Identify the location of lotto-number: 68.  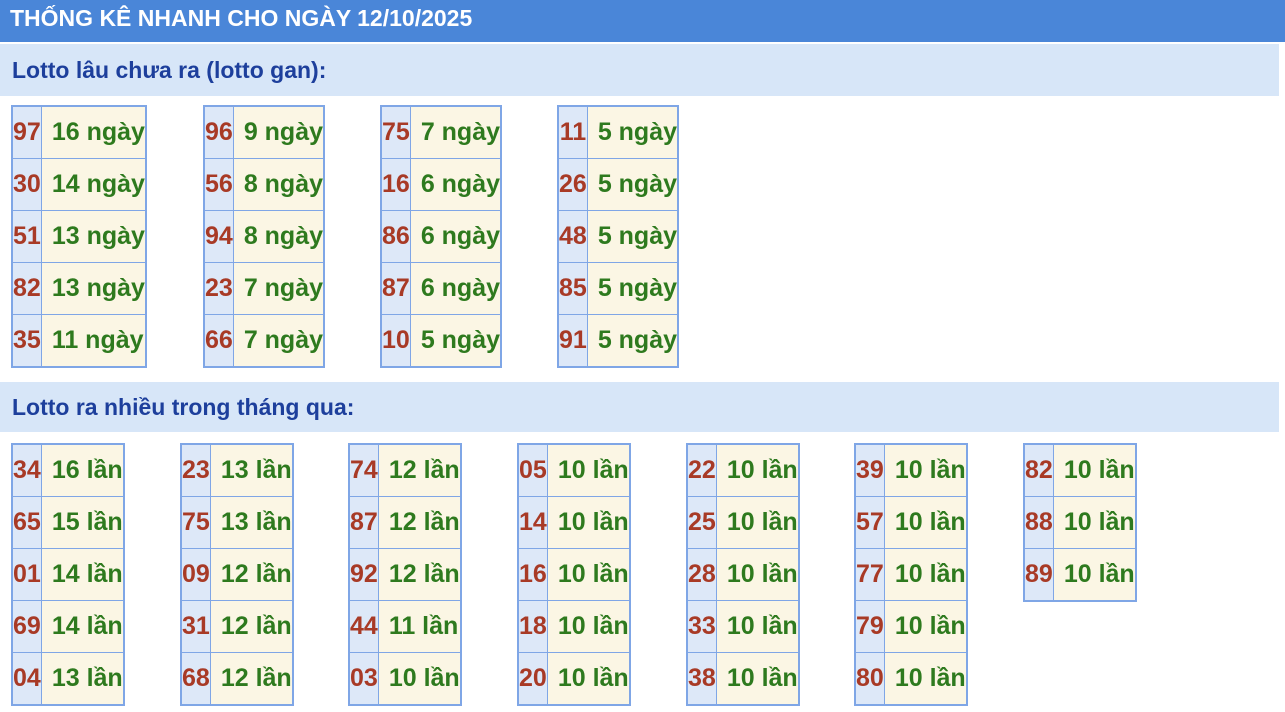
(195, 679).